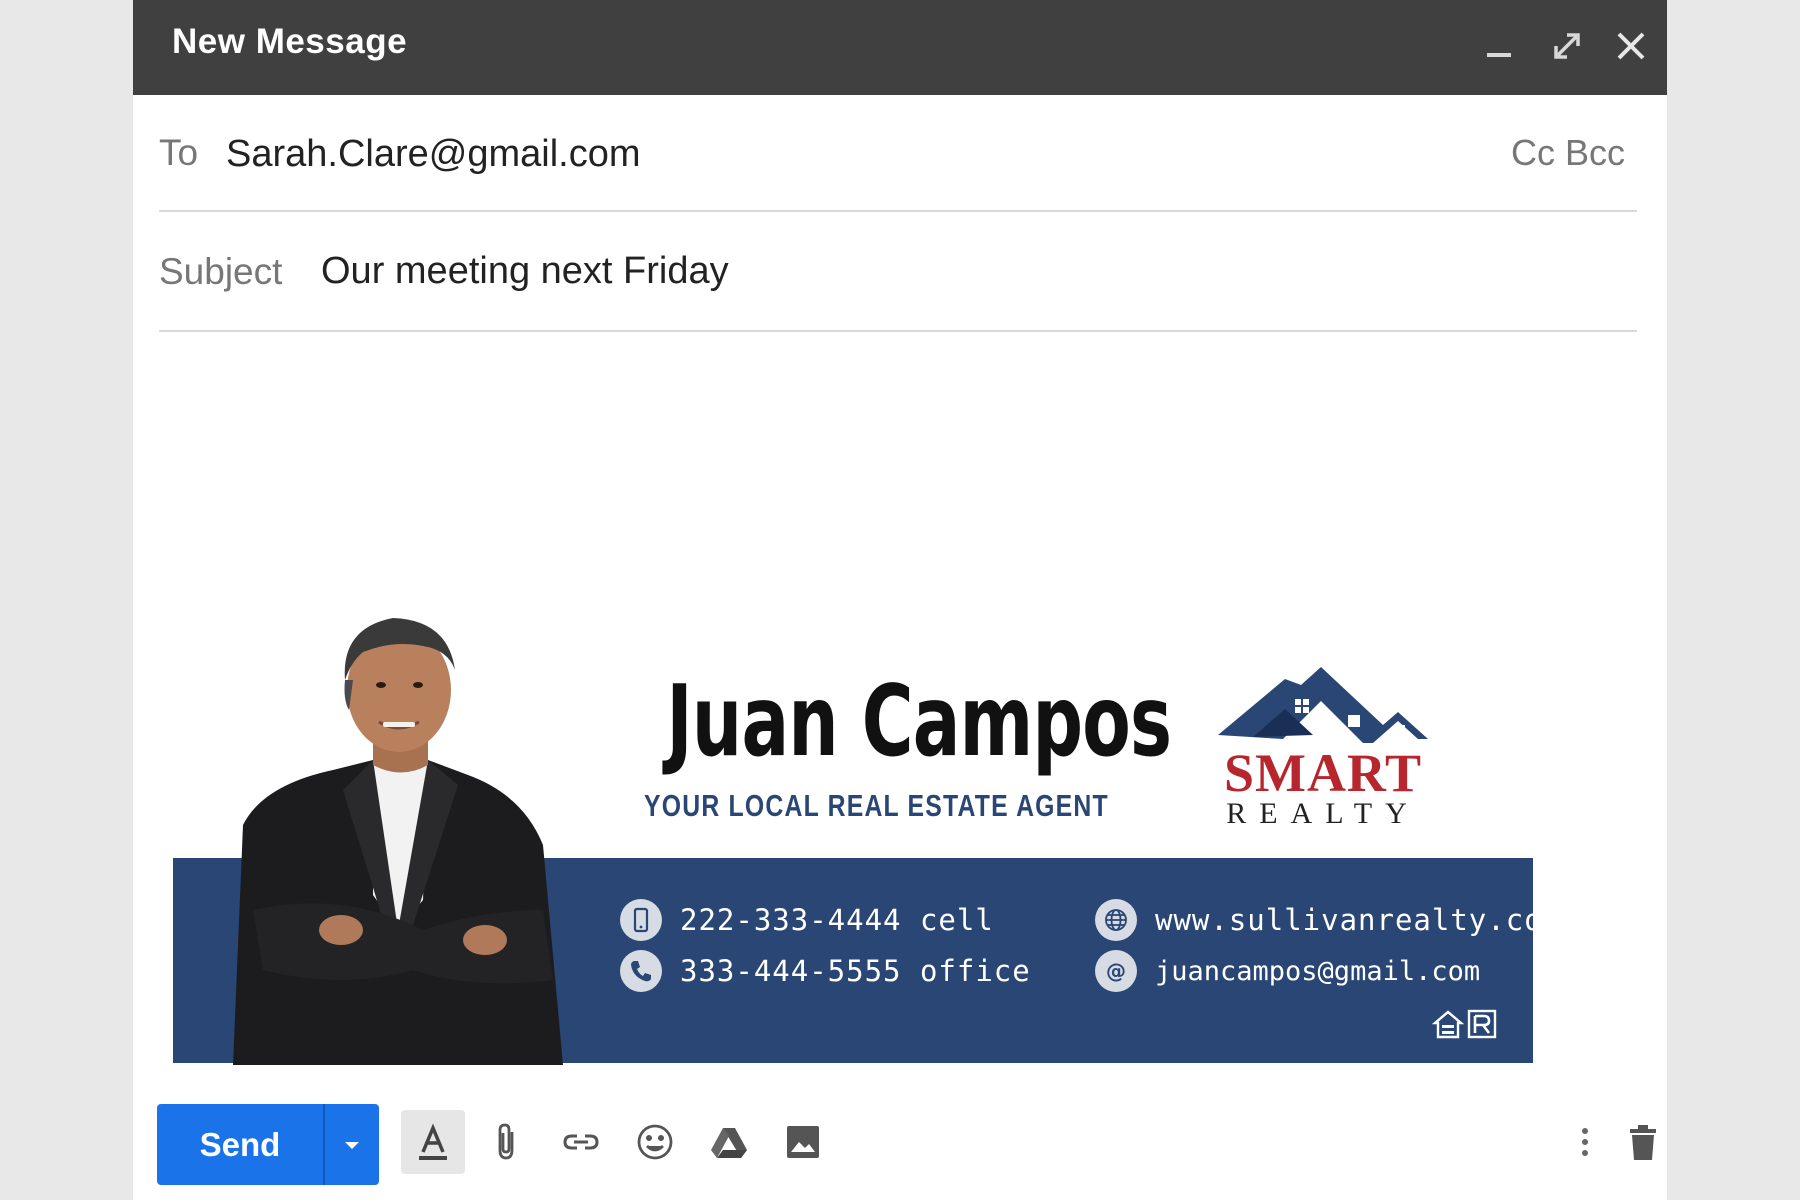  Describe the element at coordinates (803, 1142) in the screenshot. I see `photo-icon` at that location.